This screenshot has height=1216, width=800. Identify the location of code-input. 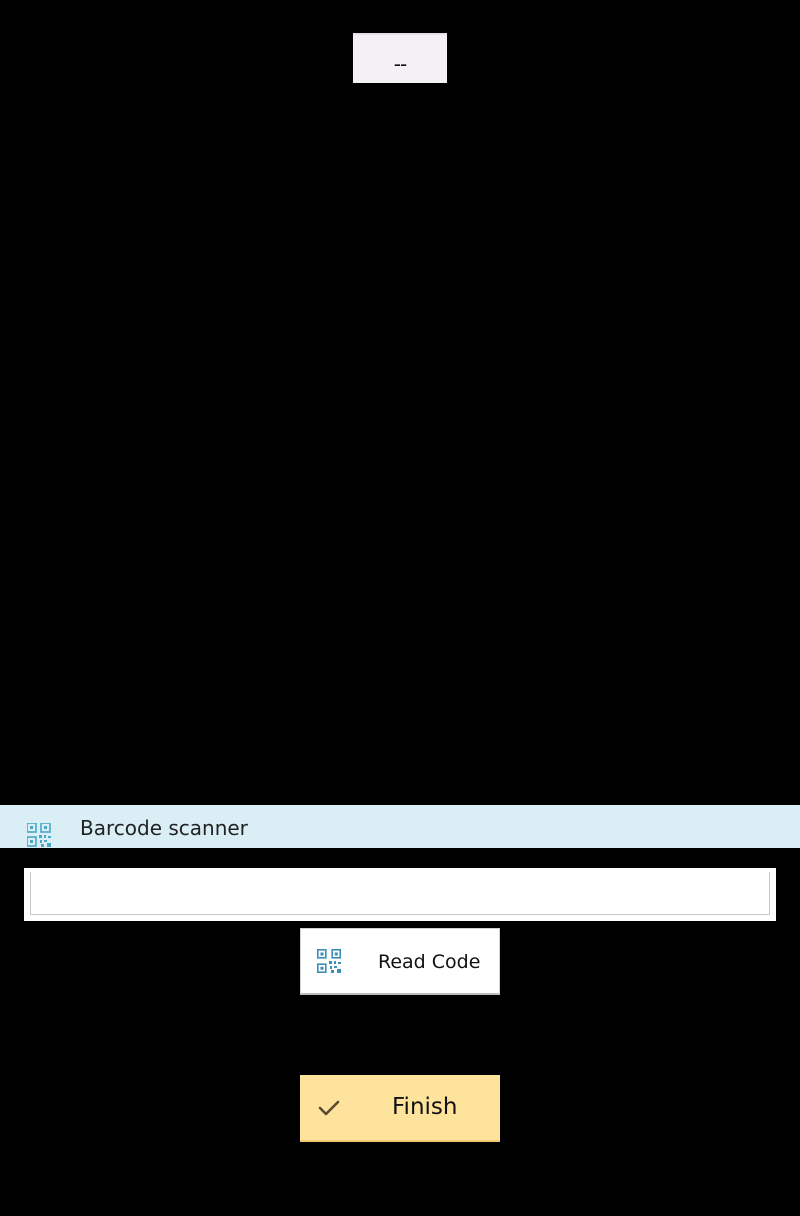
(400, 893).